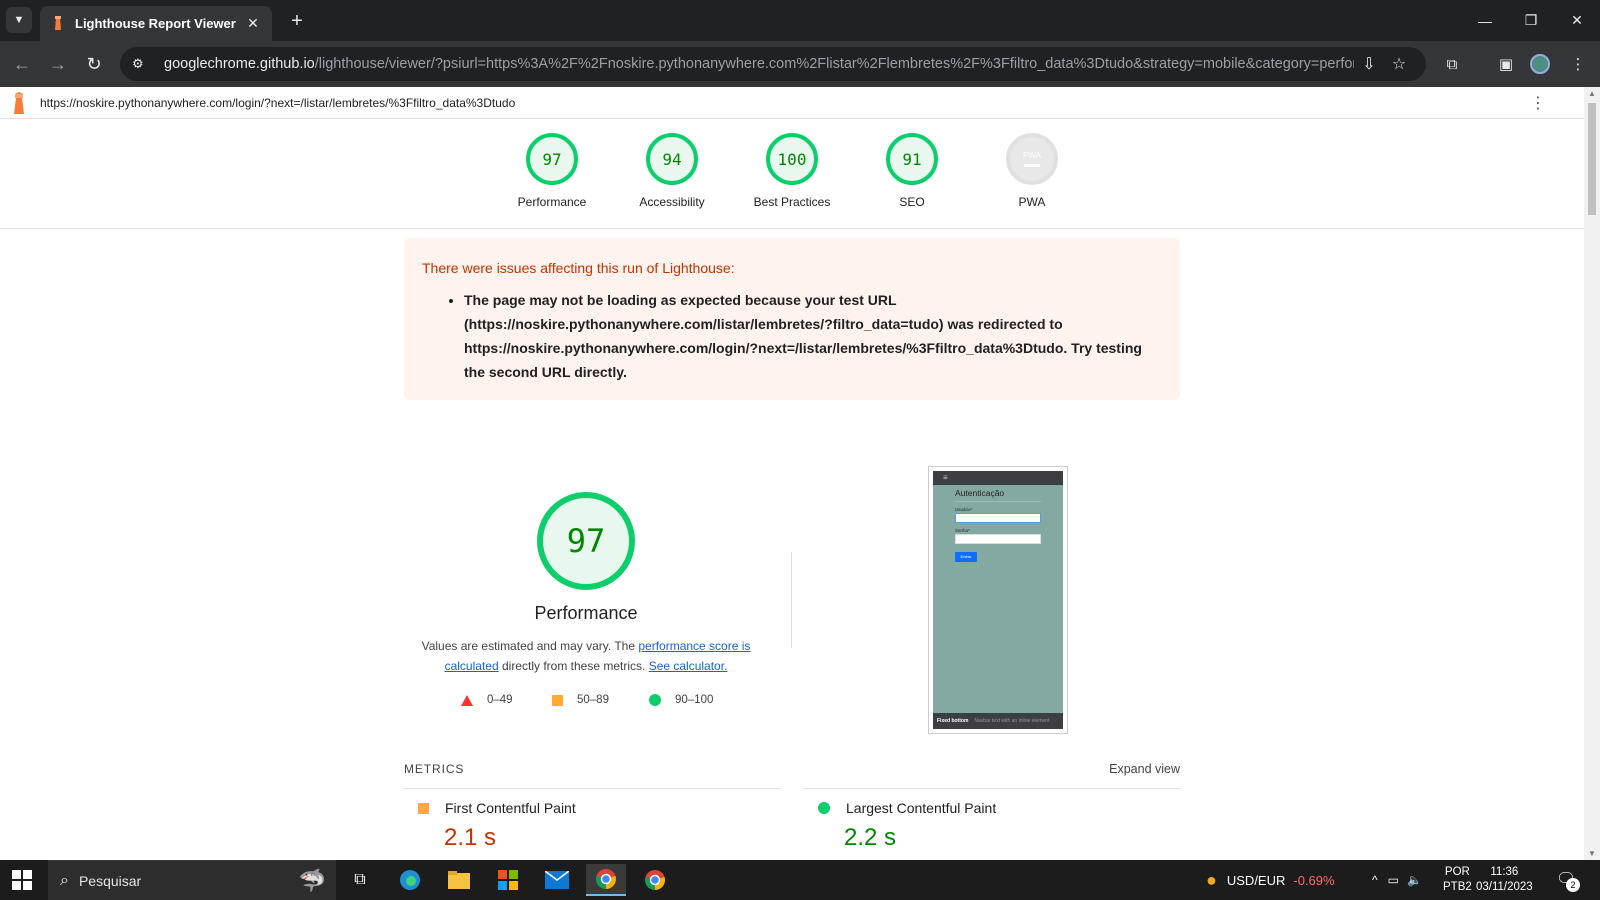 Image resolution: width=1600 pixels, height=900 pixels. I want to click on page-scrollbar: ▲ ▼, so click(1592, 473).